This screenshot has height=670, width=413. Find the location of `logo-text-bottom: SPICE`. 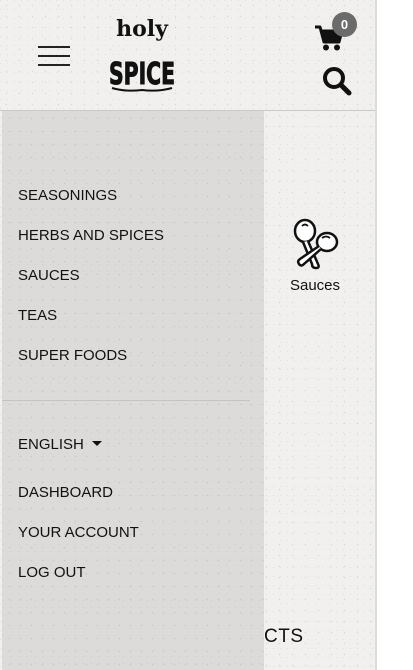

logo-text-bottom: SPICE is located at coordinates (142, 74).